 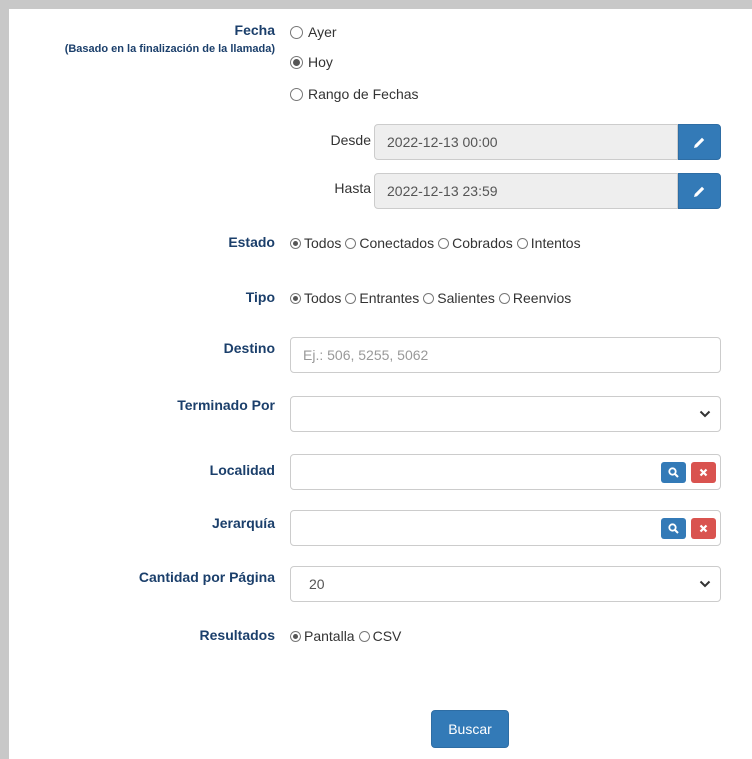 I want to click on tipo-option-entrantes: Entrantes, so click(x=382, y=298).